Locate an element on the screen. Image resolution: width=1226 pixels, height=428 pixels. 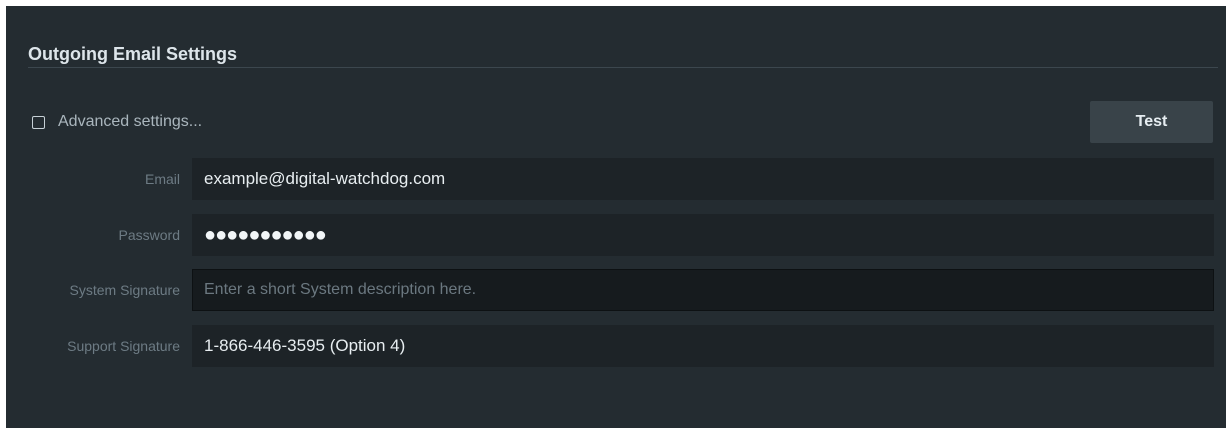
email-row: Email example@digital-watchdog.com is located at coordinates (616, 179).